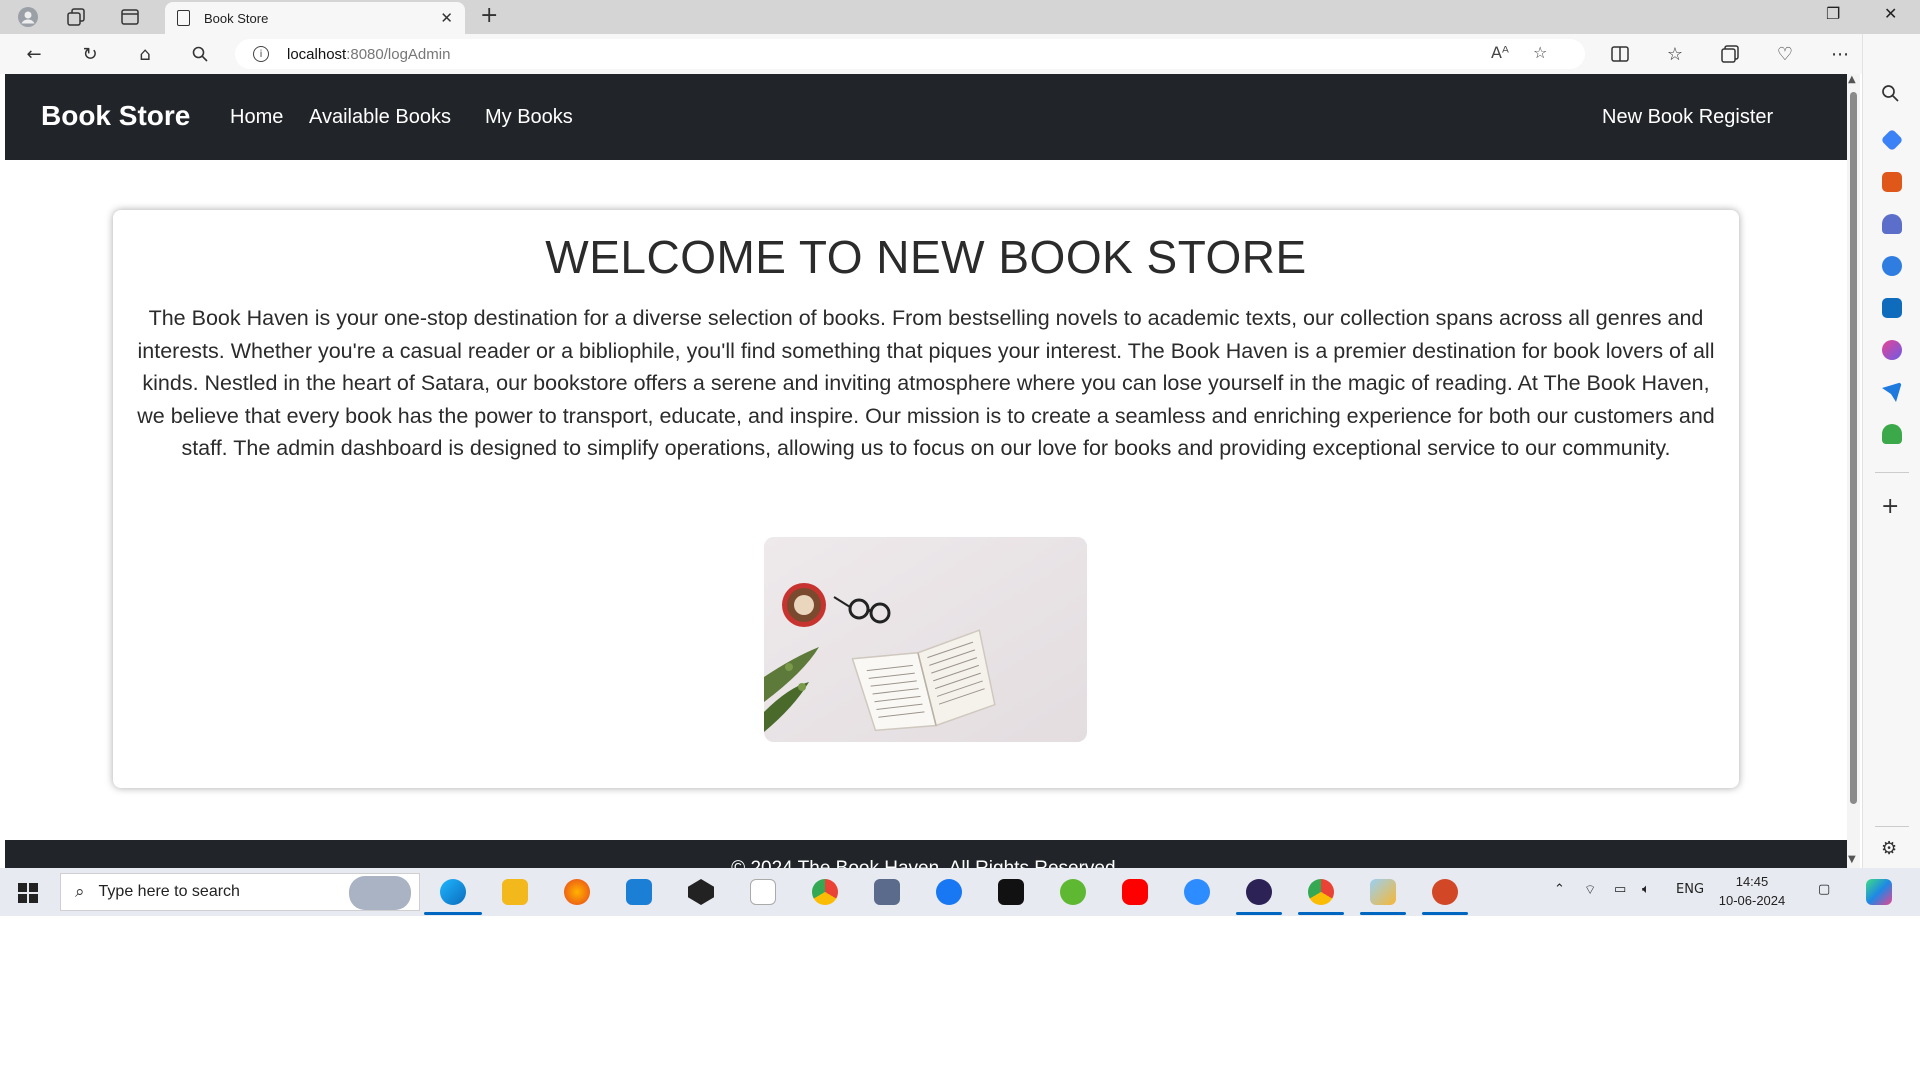 This screenshot has width=1920, height=1080. What do you see at coordinates (380, 893) in the screenshot?
I see `search-highlight-image` at bounding box center [380, 893].